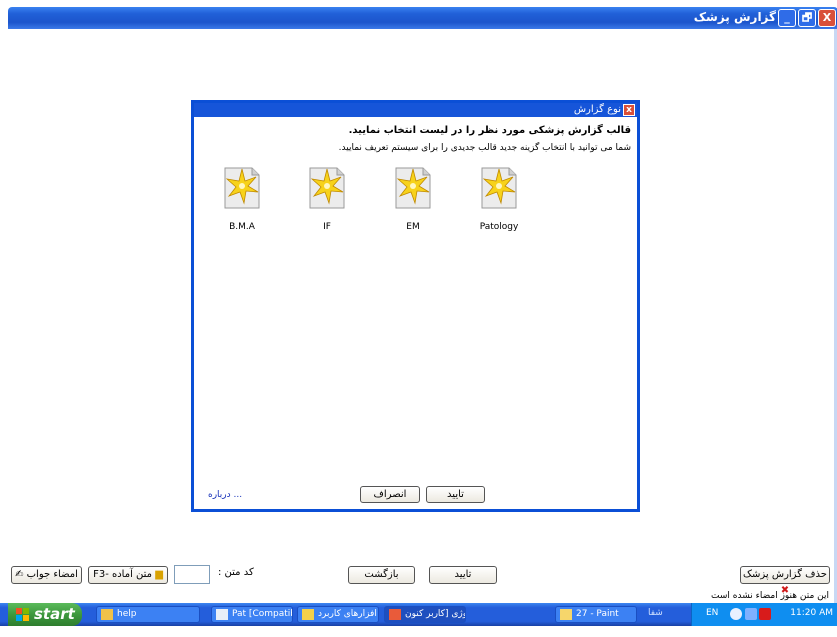  I want to click on code-label: کد متن :, so click(236, 572).